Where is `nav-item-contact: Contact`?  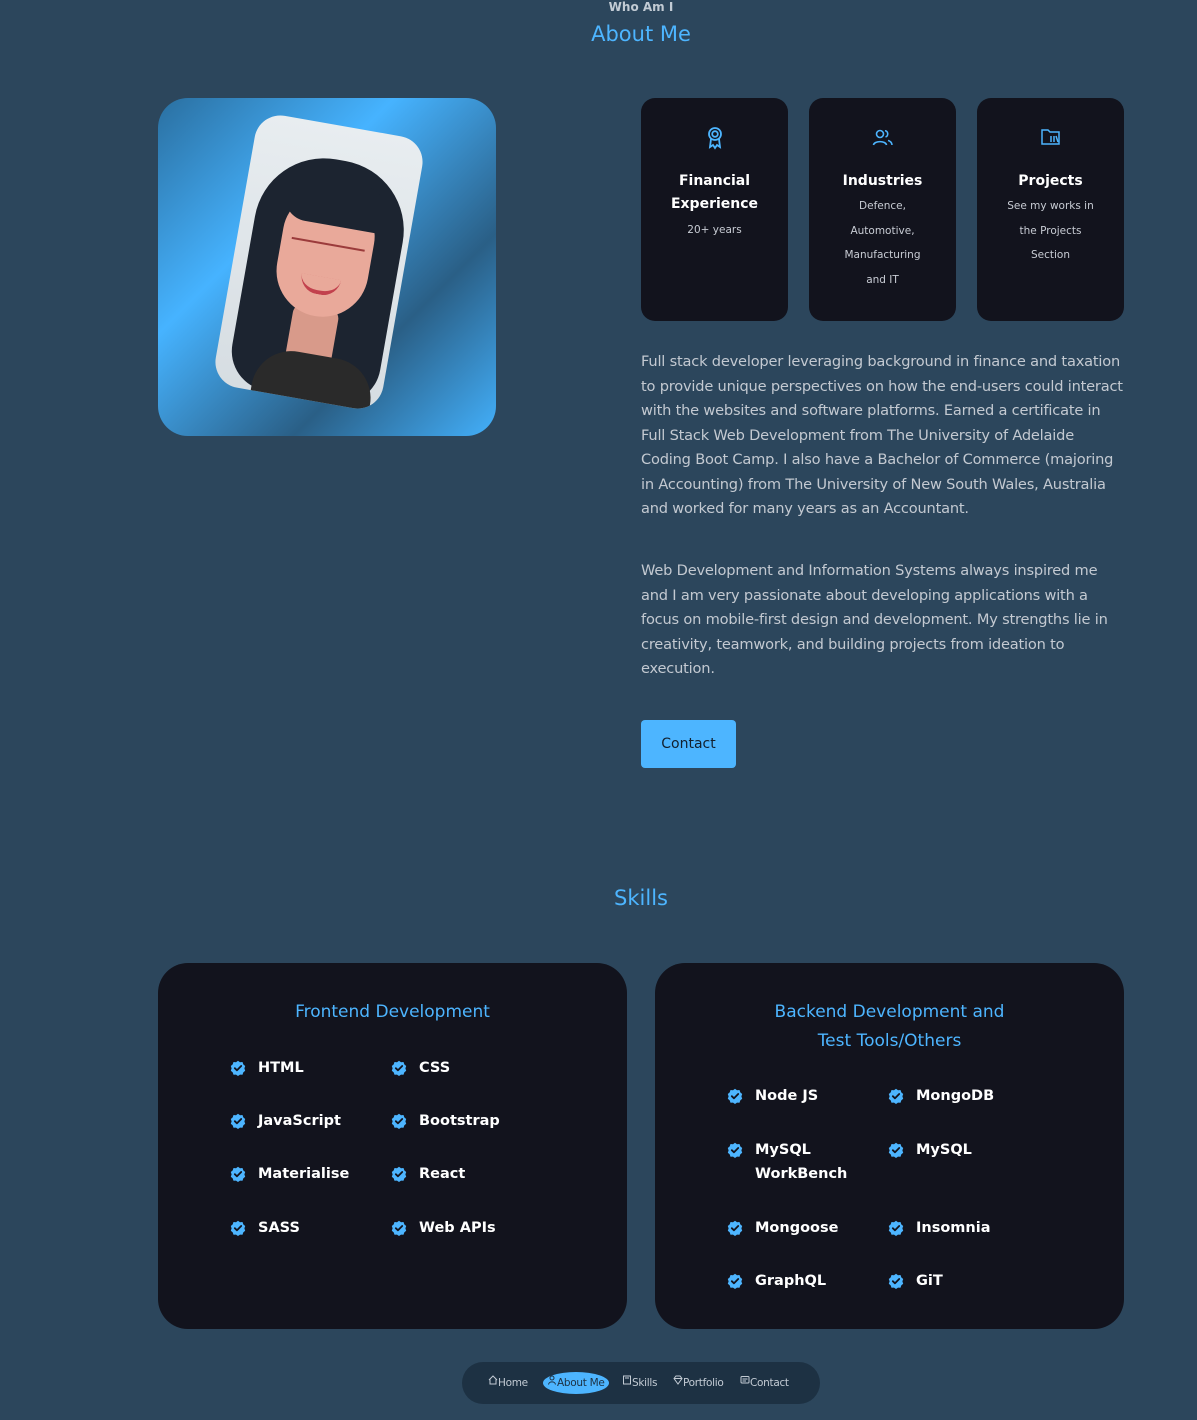
nav-item-contact: Contact is located at coordinates (764, 1383).